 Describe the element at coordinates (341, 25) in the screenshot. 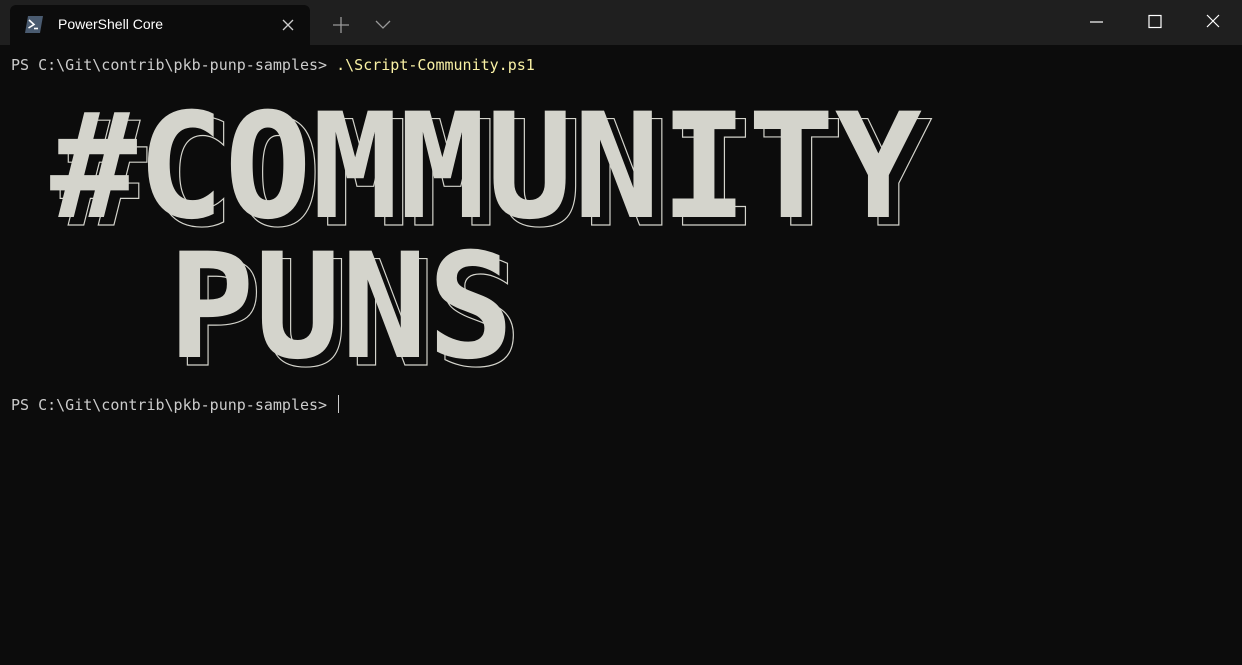

I see `plus-icon` at that location.